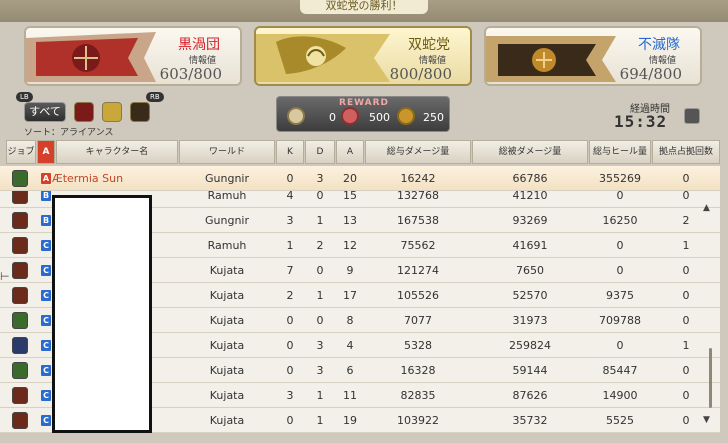 This screenshot has height=443, width=728. I want to click on header-world: ワールド, so click(227, 152).